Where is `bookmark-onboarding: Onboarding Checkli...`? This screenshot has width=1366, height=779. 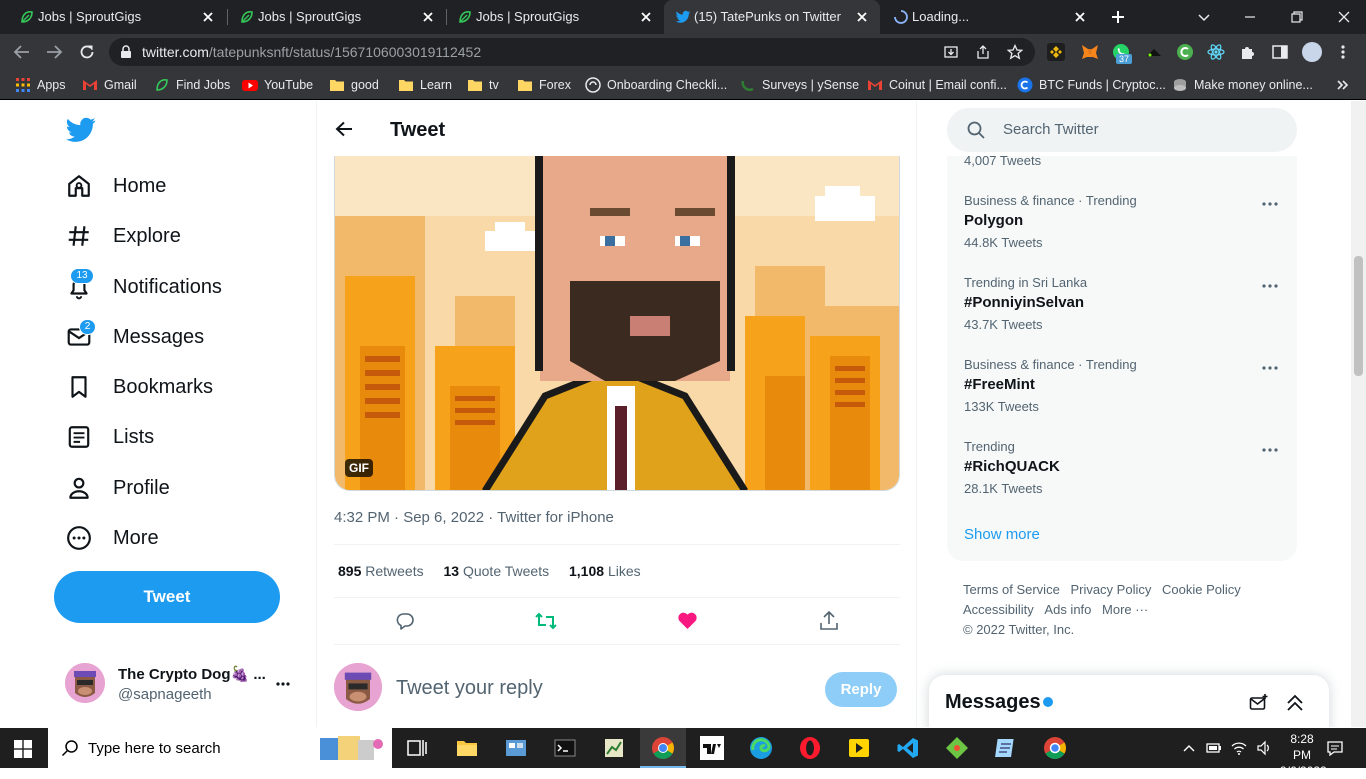
bookmark-onboarding: Onboarding Checkli... is located at coordinates (656, 85).